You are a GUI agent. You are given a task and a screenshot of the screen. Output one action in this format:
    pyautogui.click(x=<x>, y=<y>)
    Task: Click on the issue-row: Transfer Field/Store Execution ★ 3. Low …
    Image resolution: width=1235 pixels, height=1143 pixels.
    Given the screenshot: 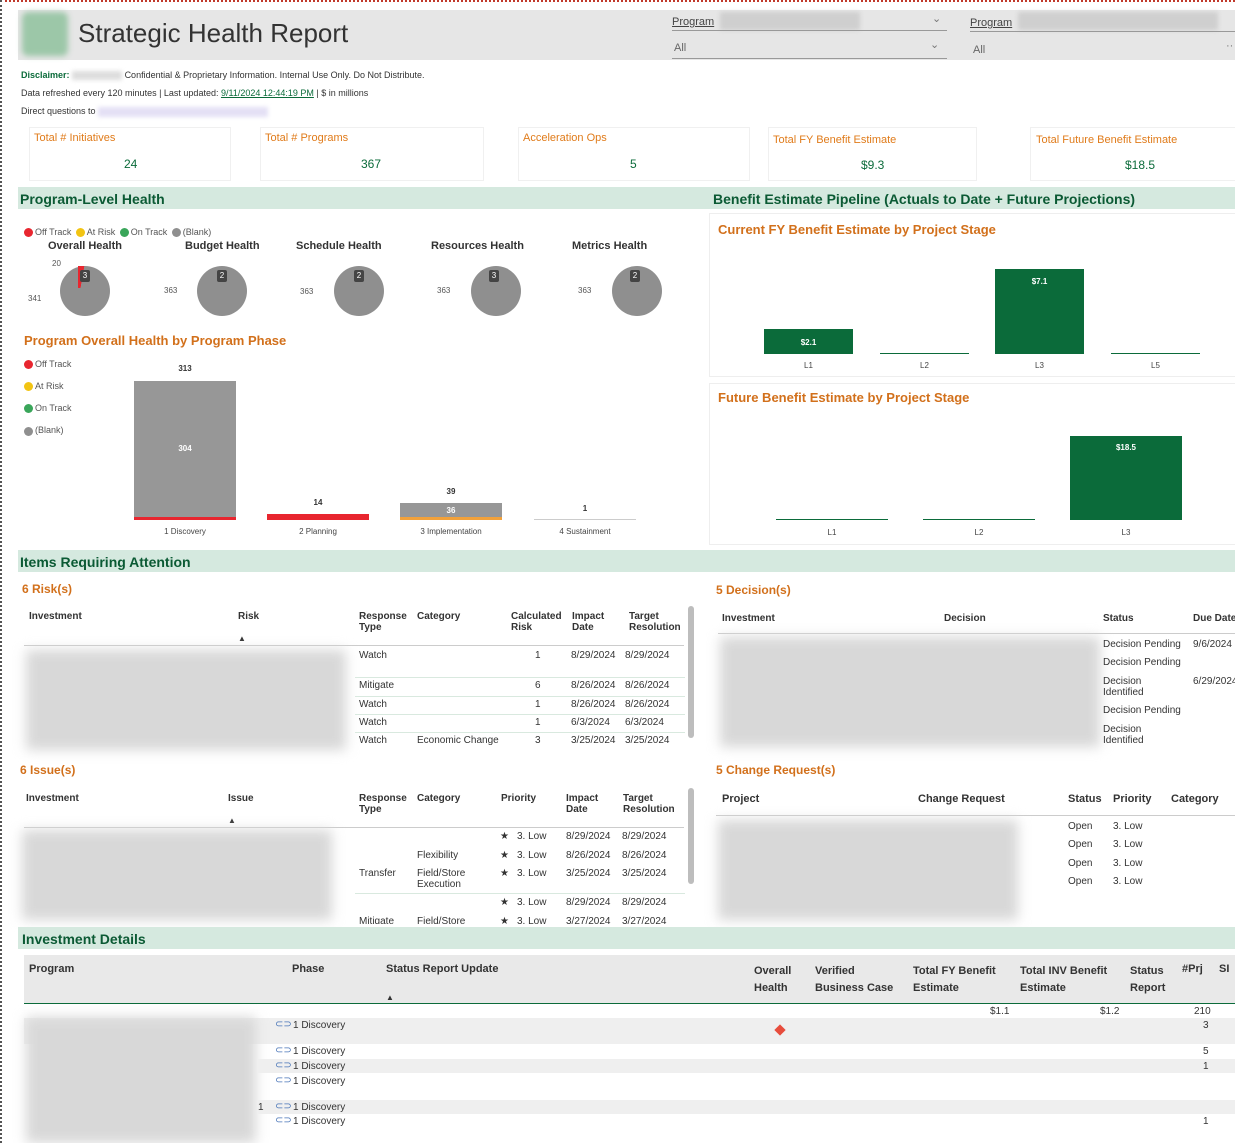 What is the action you would take?
    pyautogui.click(x=520, y=881)
    